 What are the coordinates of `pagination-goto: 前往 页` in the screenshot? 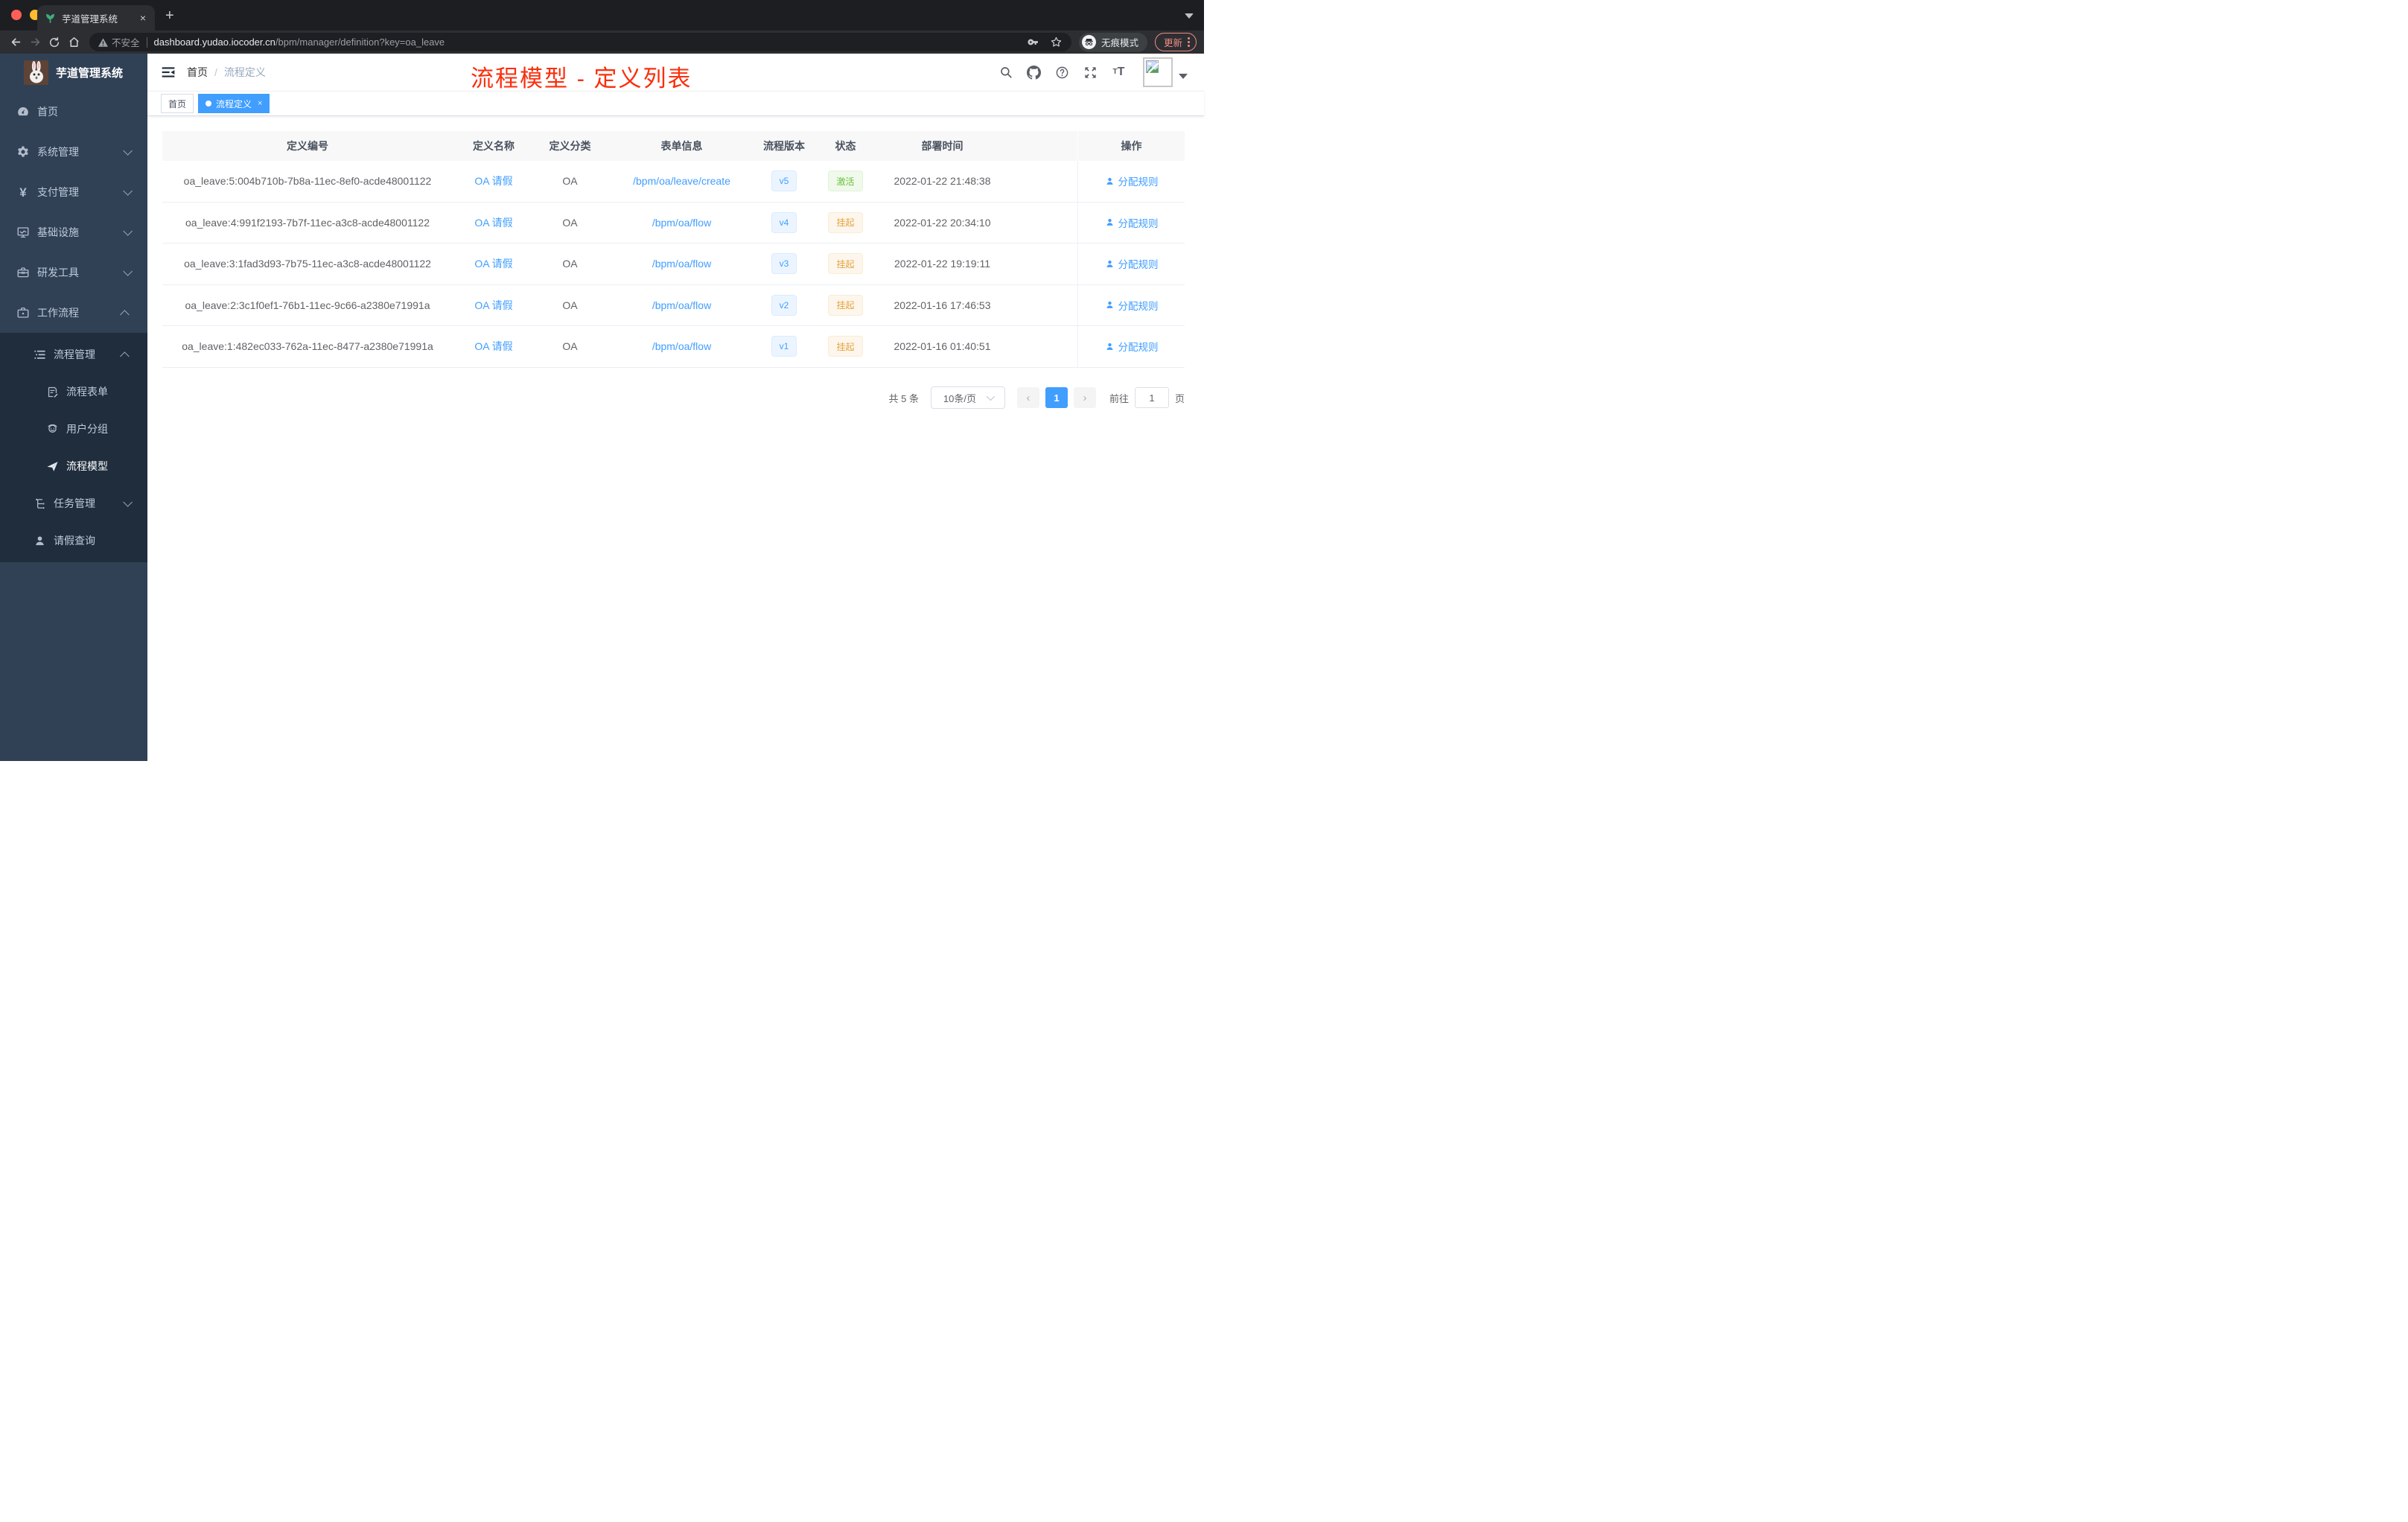 It's located at (1147, 397).